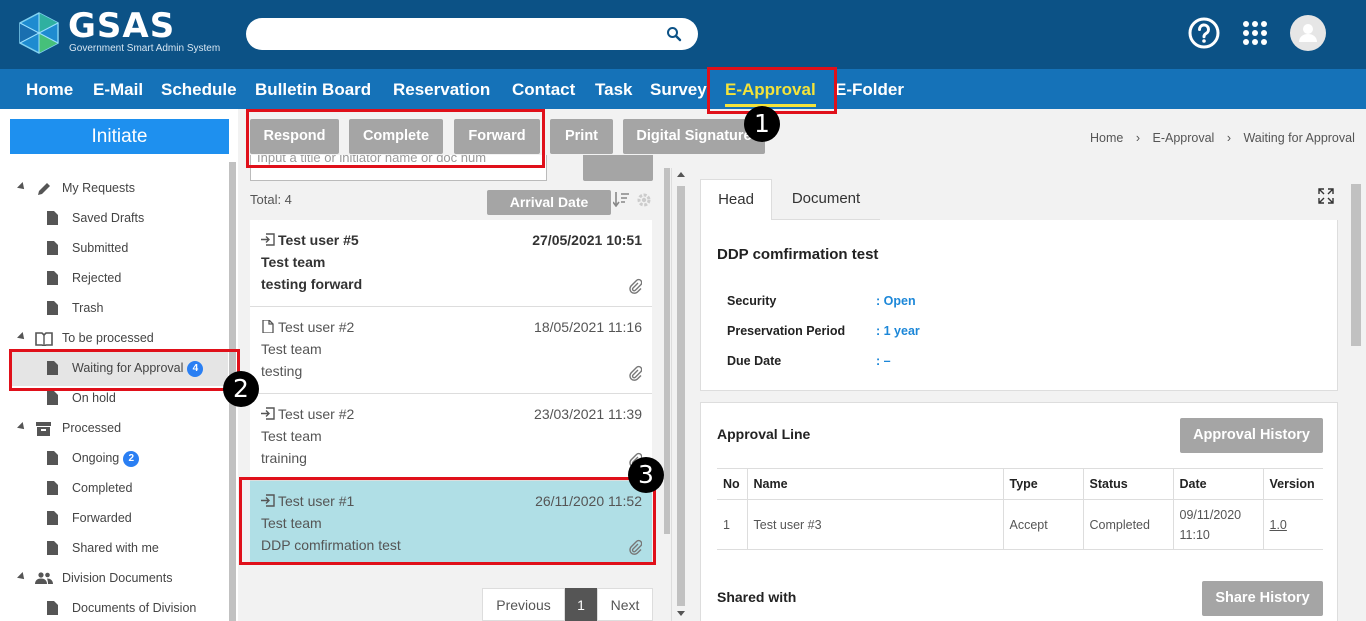 The height and width of the screenshot is (621, 1366). What do you see at coordinates (49, 89) in the screenshot?
I see `nav-home: Home` at bounding box center [49, 89].